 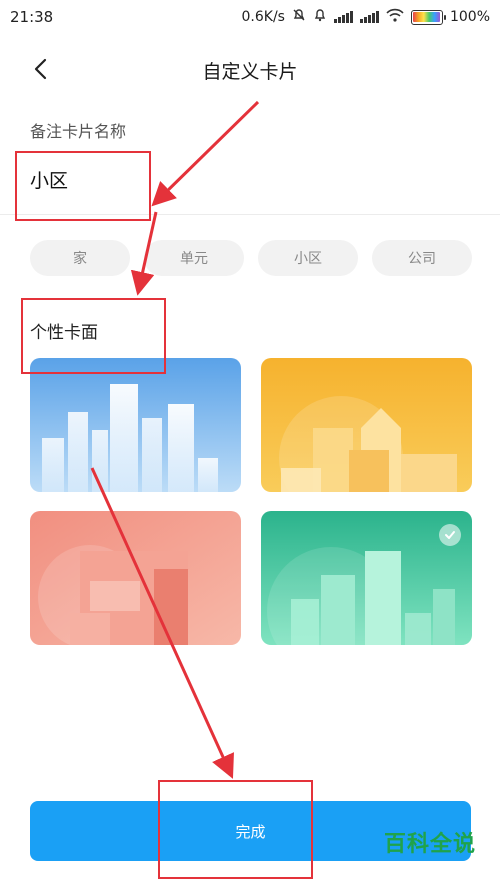 What do you see at coordinates (250, 214) in the screenshot?
I see `divider` at bounding box center [250, 214].